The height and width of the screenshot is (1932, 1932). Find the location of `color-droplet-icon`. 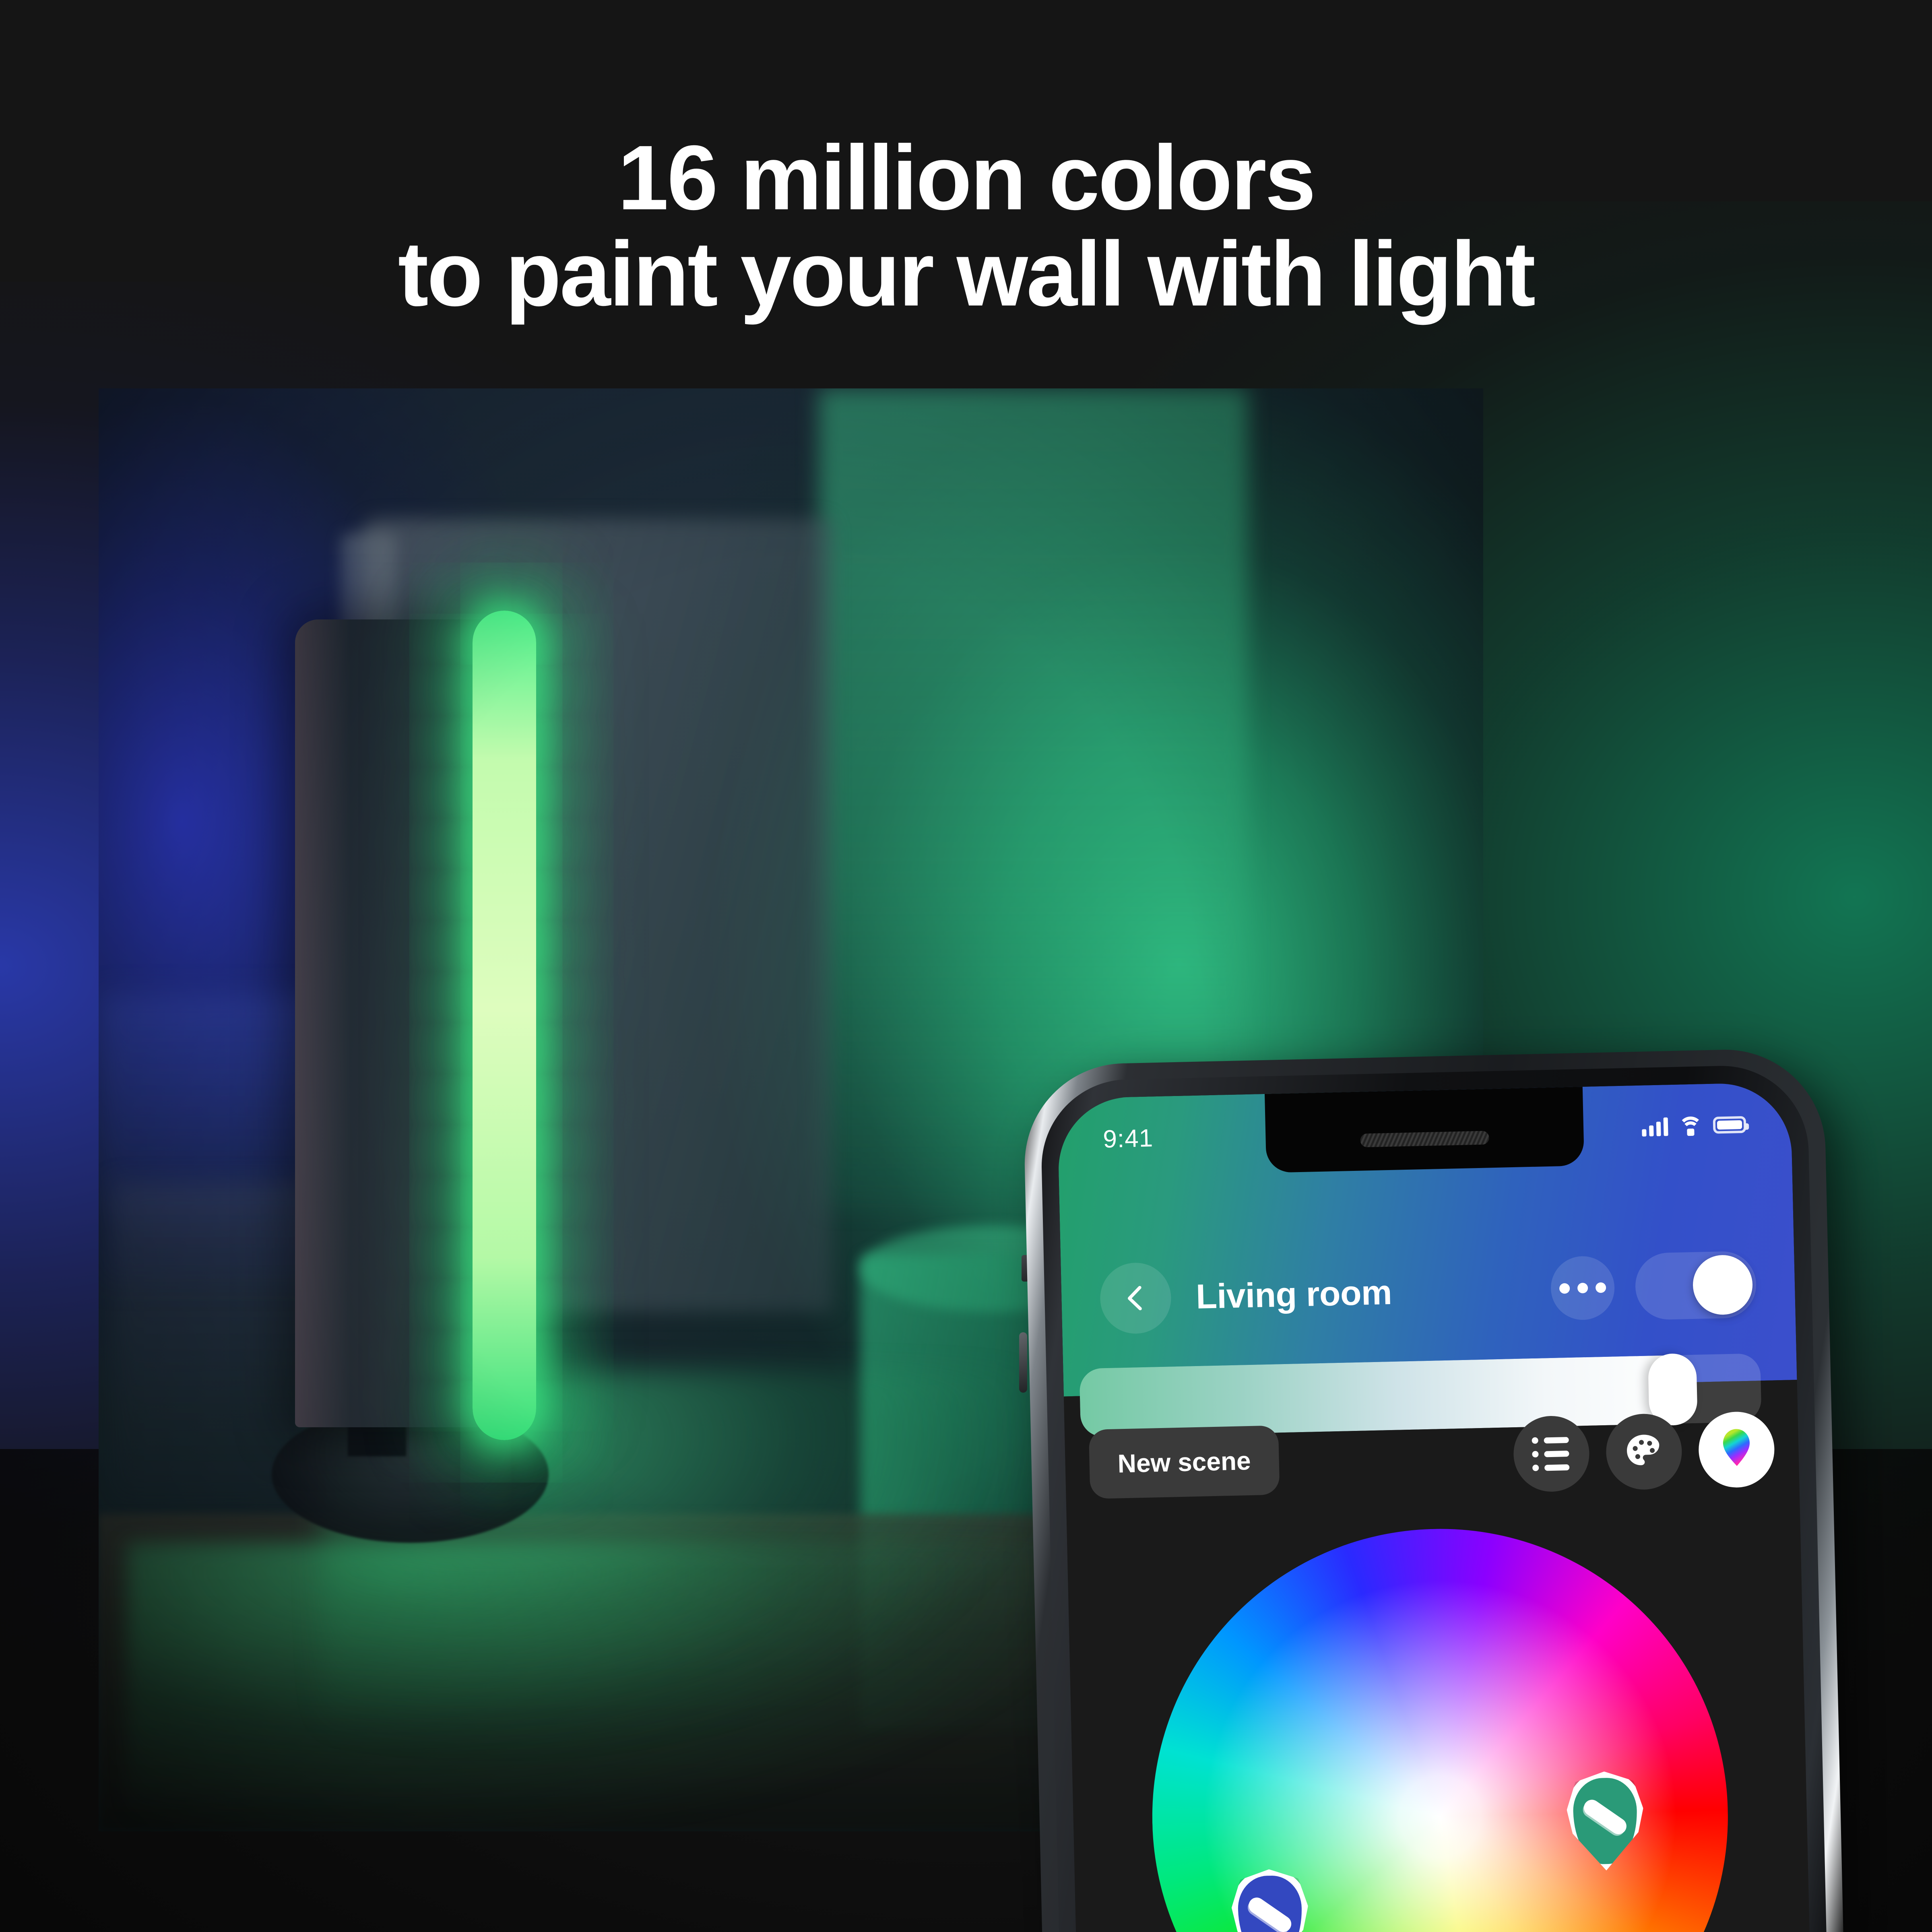

color-droplet-icon is located at coordinates (1736, 1447).